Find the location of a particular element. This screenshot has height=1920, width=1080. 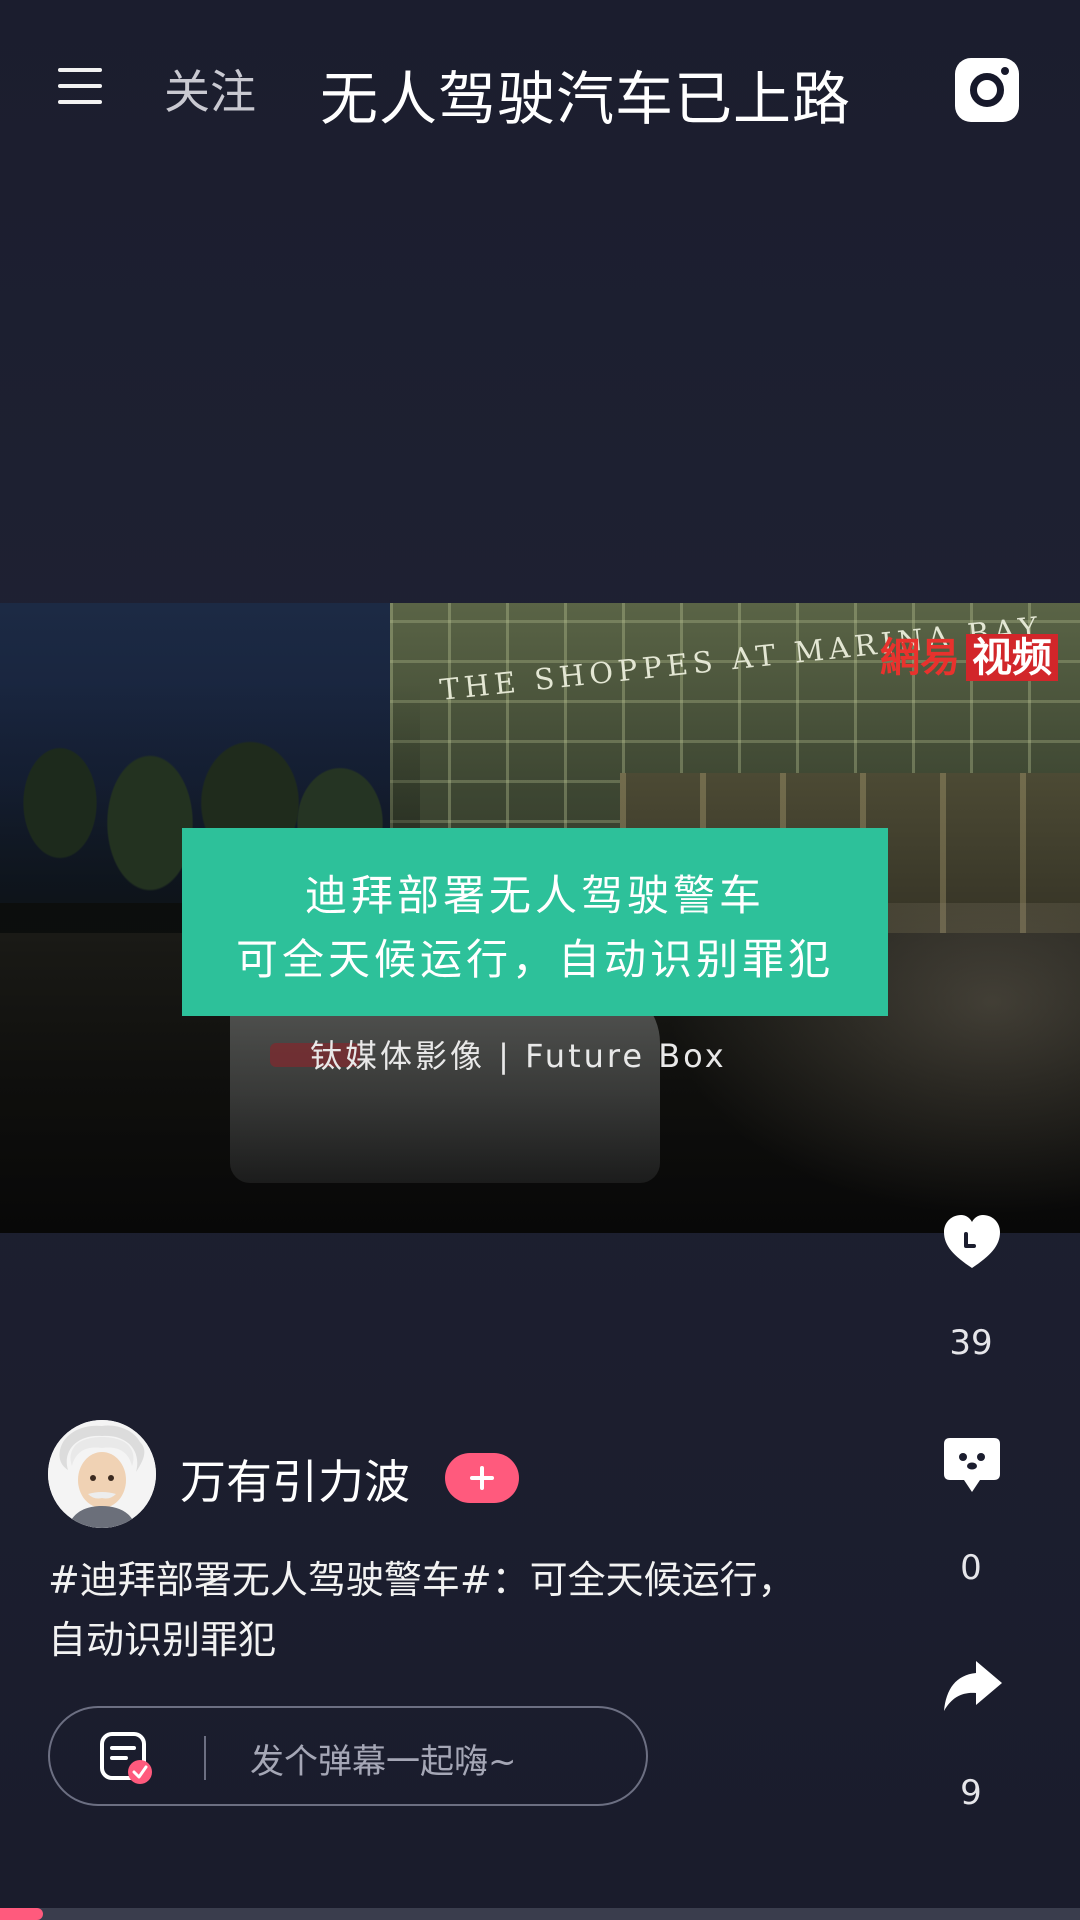

comment-count: 0 is located at coordinates (971, 1568).